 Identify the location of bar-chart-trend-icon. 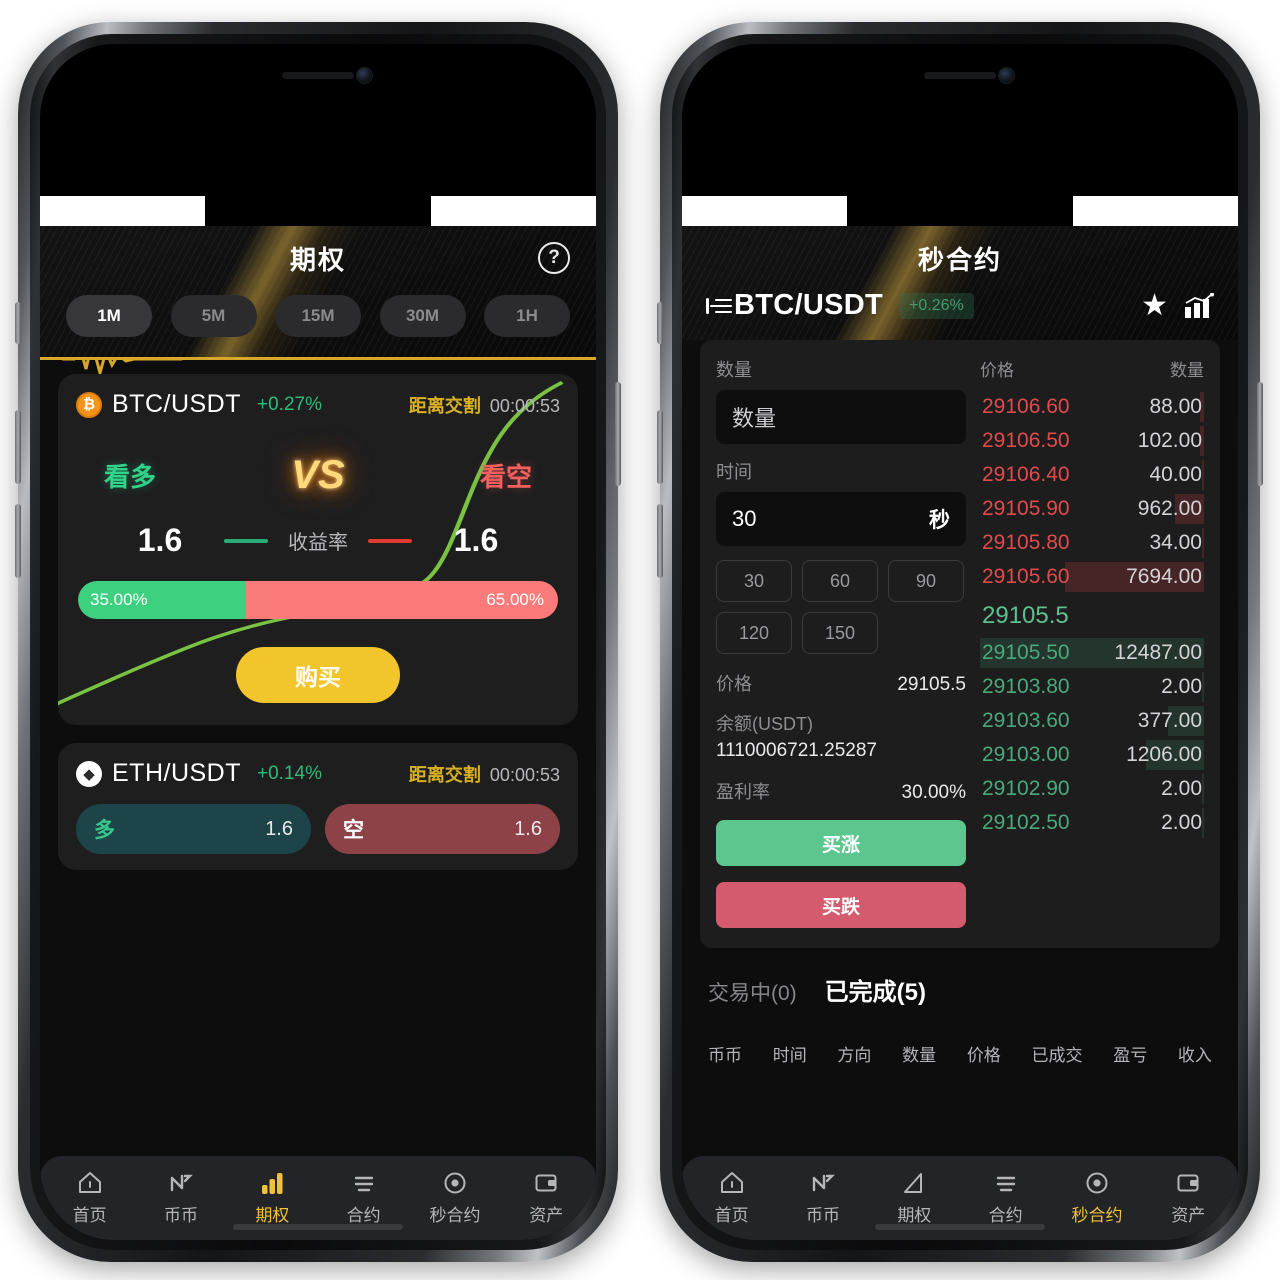
(1199, 305).